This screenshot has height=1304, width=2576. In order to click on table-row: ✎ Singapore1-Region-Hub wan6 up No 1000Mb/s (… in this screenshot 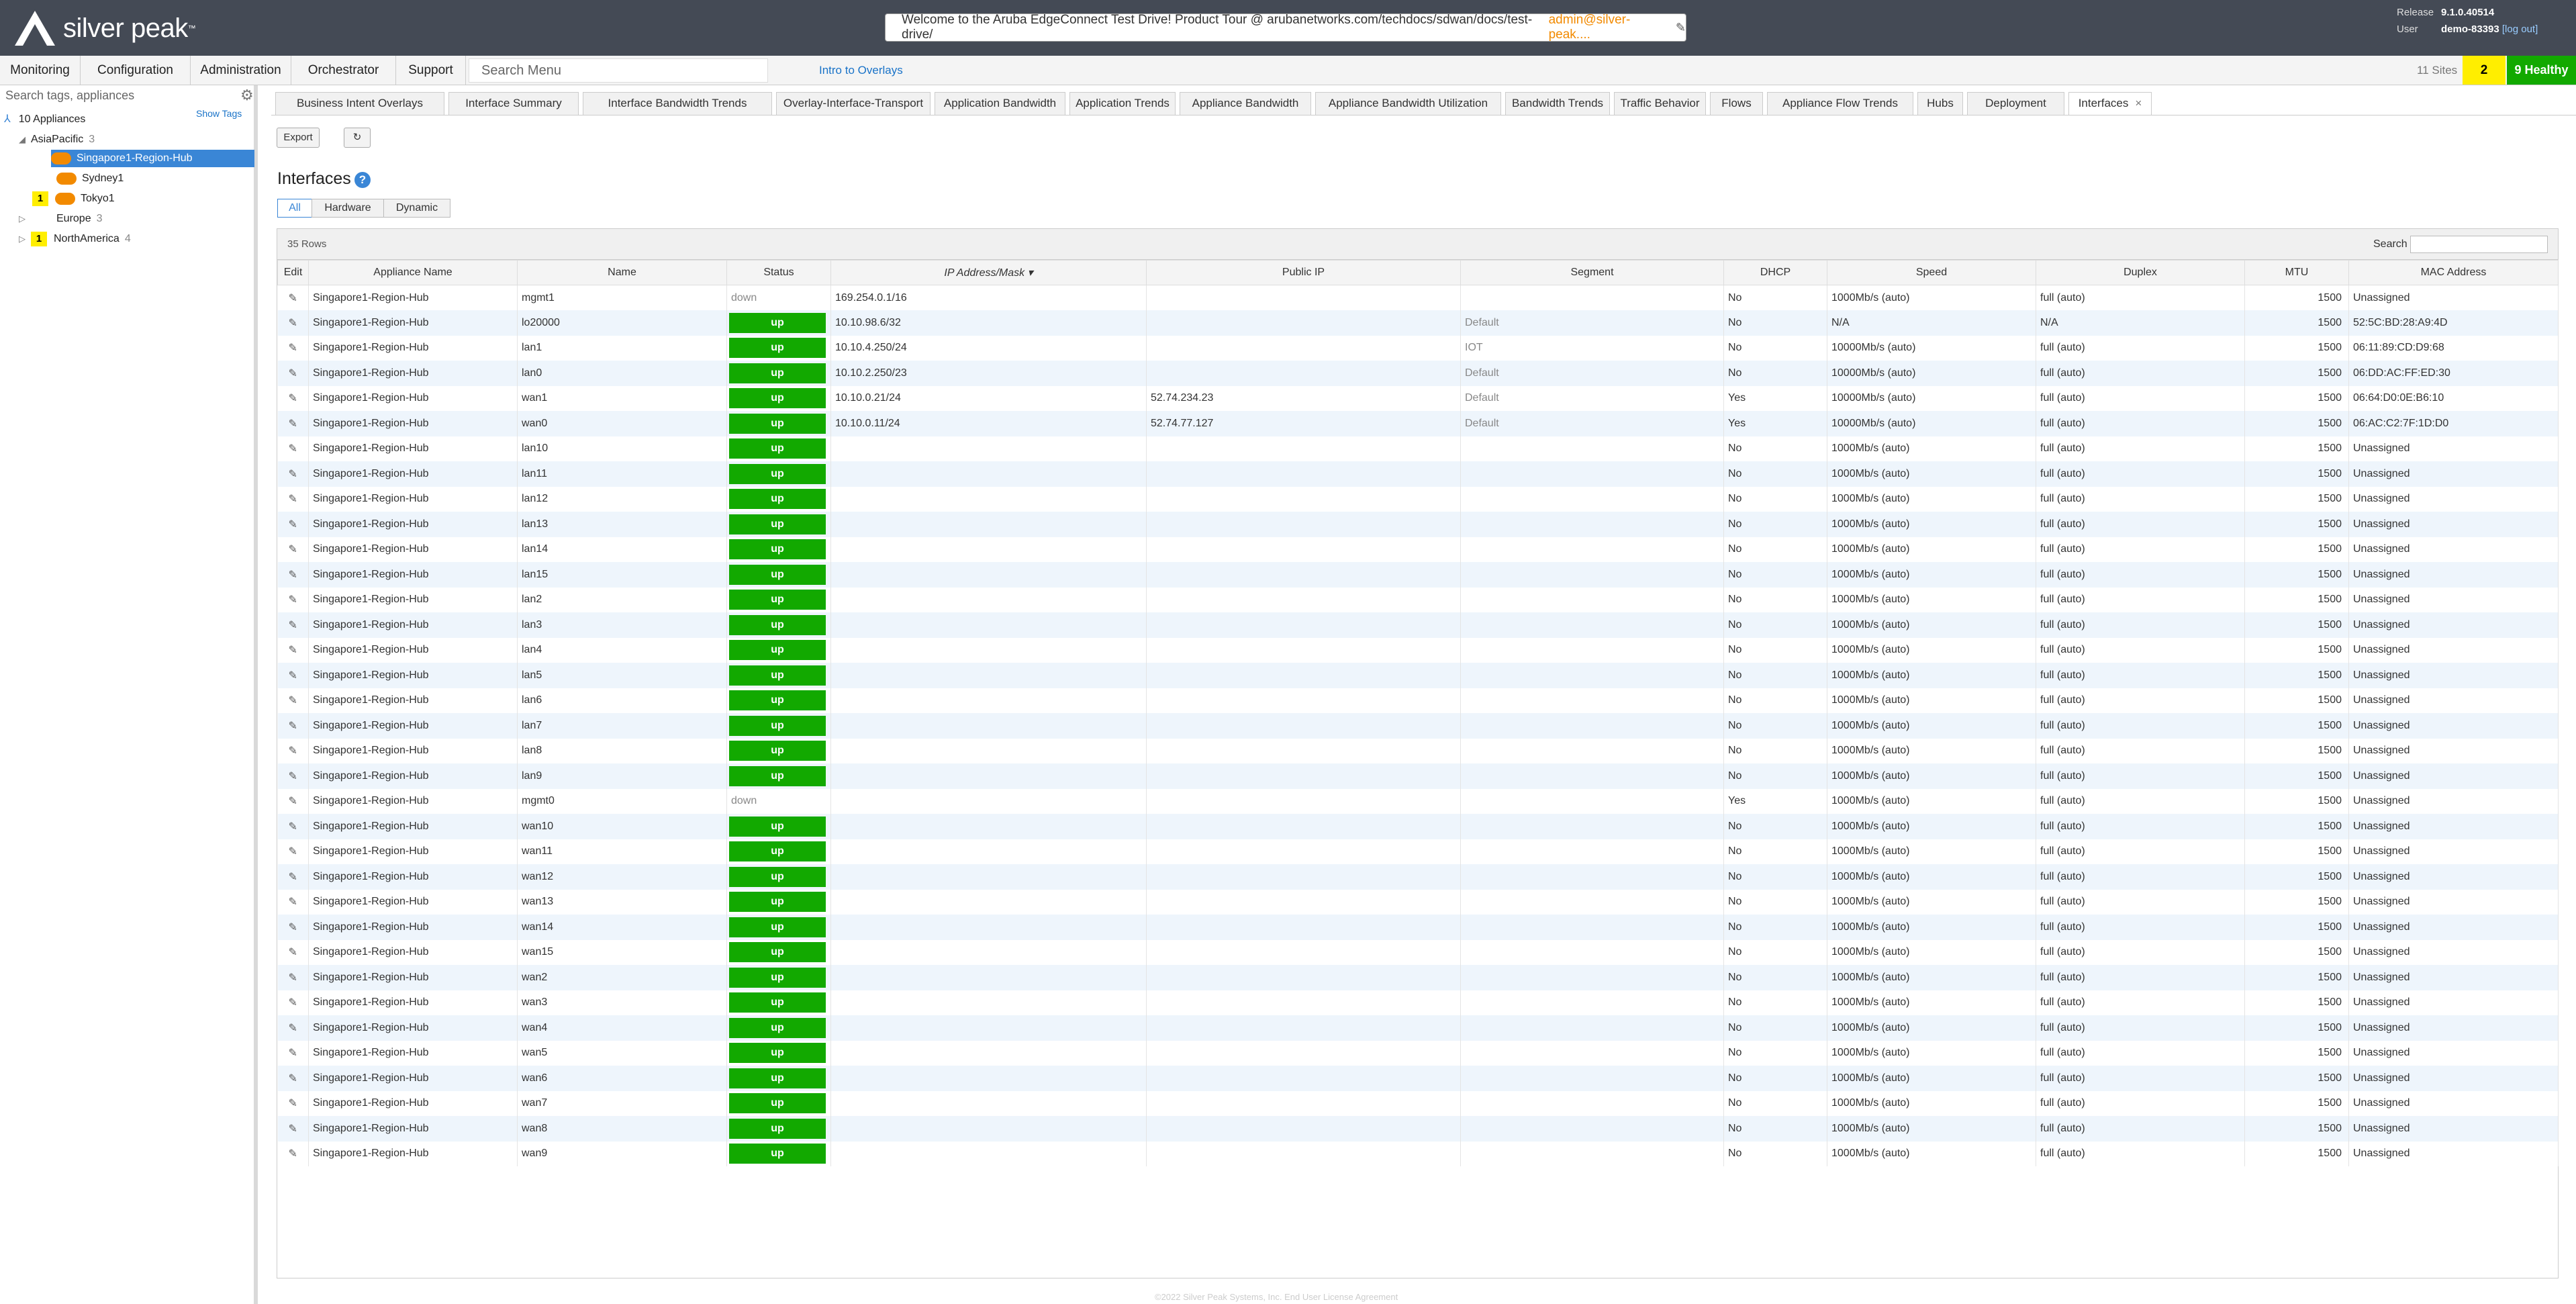, I will do `click(1418, 1078)`.